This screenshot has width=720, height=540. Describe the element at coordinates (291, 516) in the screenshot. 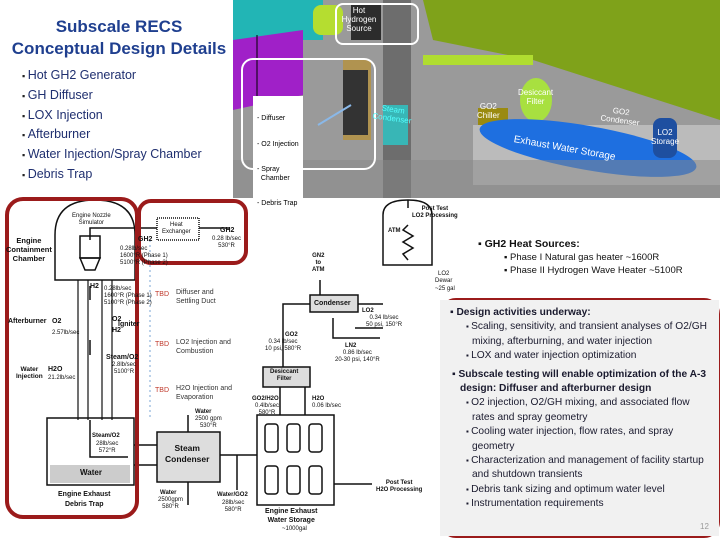

I see `storage-label: Engine Exhaust Water Storage` at that location.